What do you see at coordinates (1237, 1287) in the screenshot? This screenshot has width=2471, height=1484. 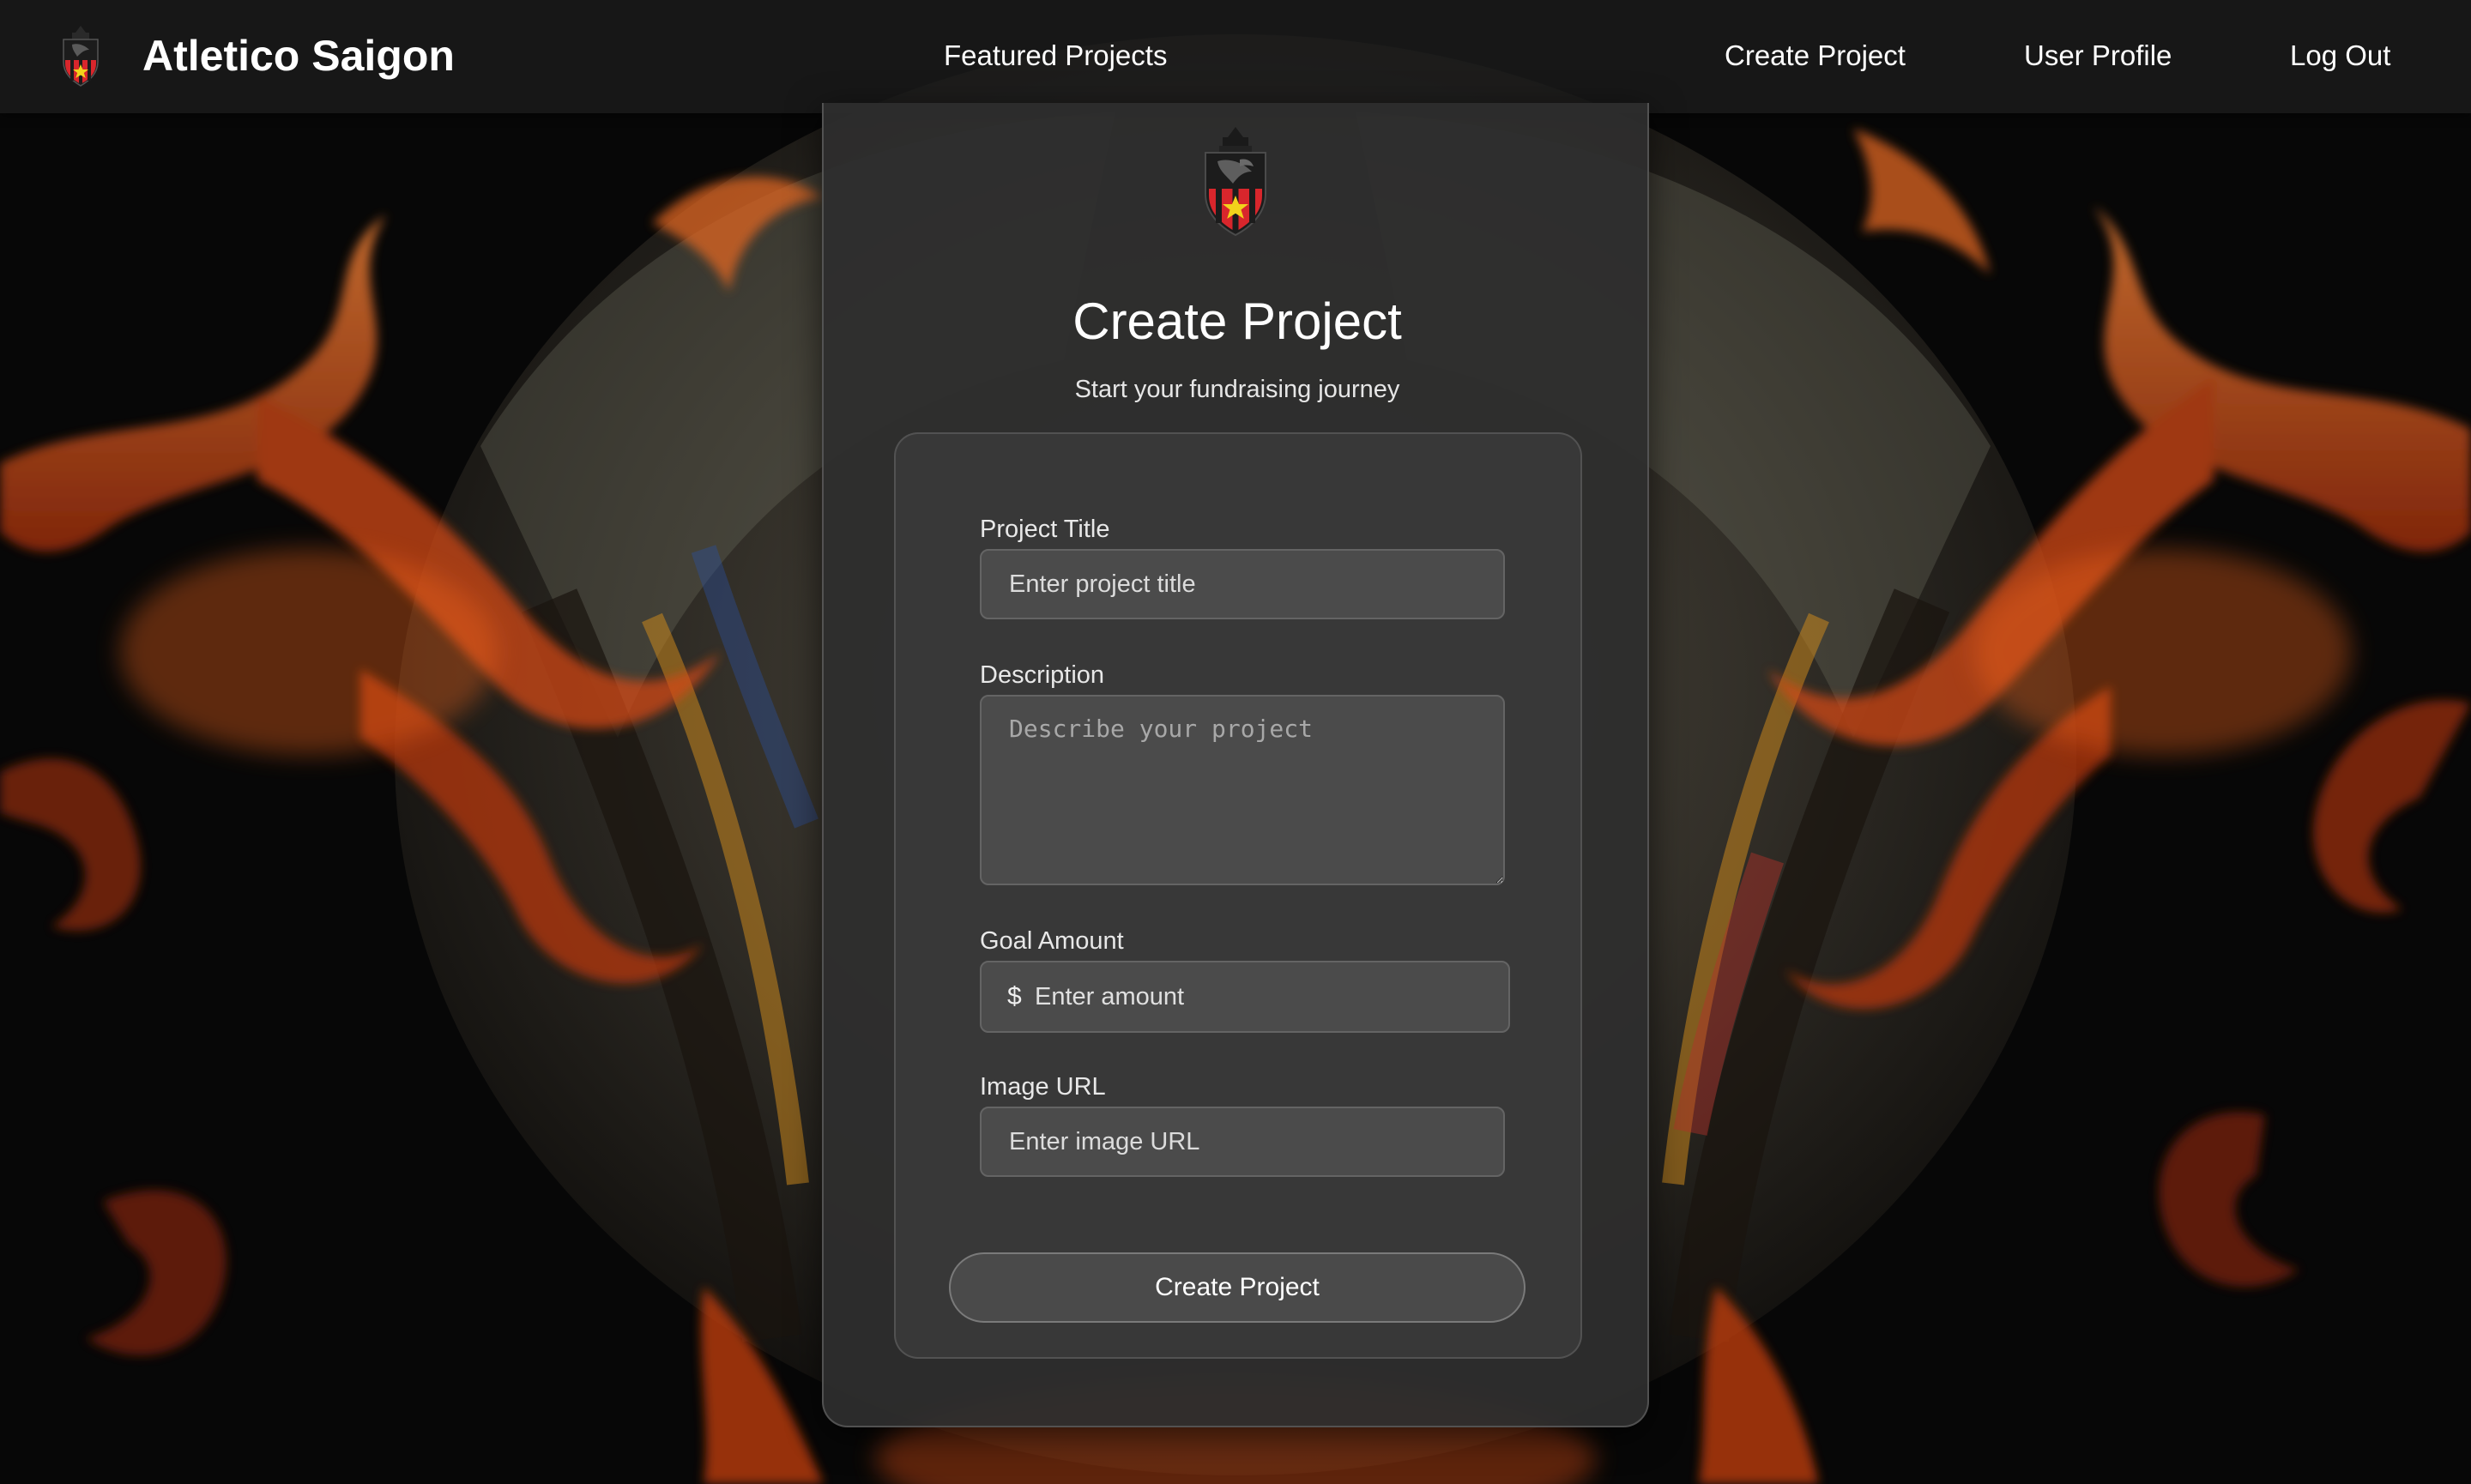 I see `create-project-button: Create Project` at bounding box center [1237, 1287].